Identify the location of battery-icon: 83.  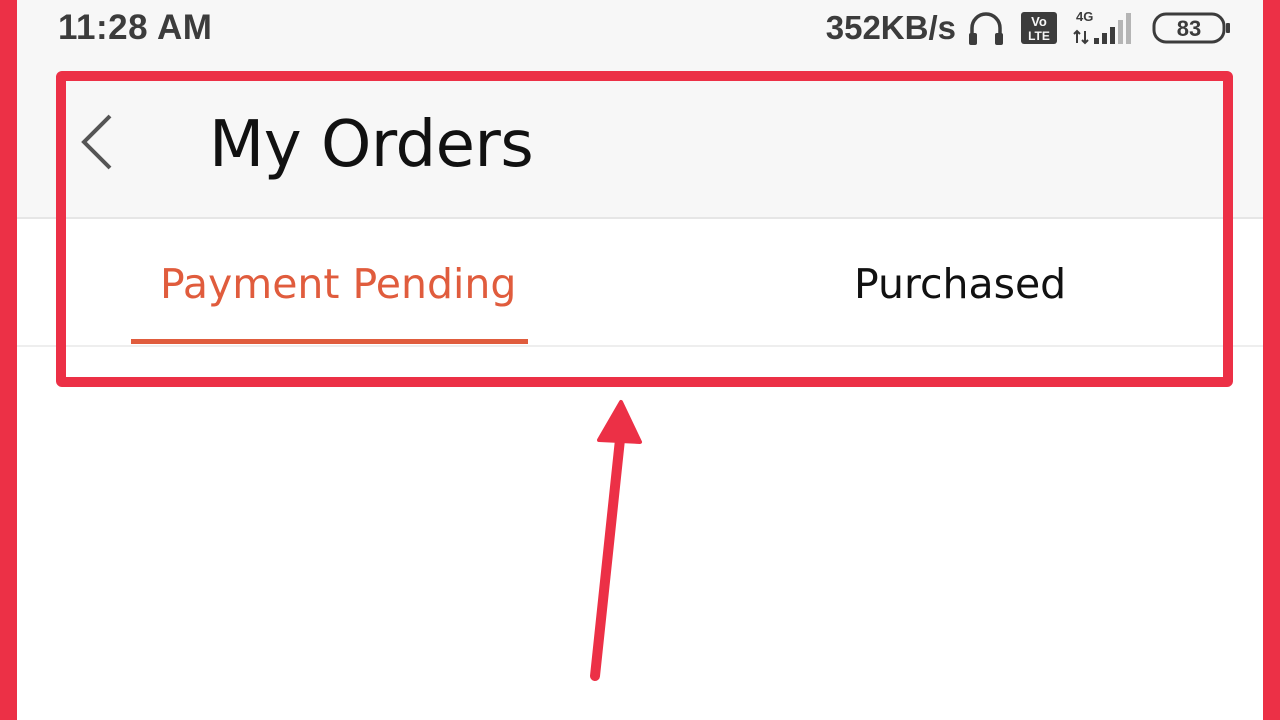
(1192, 28).